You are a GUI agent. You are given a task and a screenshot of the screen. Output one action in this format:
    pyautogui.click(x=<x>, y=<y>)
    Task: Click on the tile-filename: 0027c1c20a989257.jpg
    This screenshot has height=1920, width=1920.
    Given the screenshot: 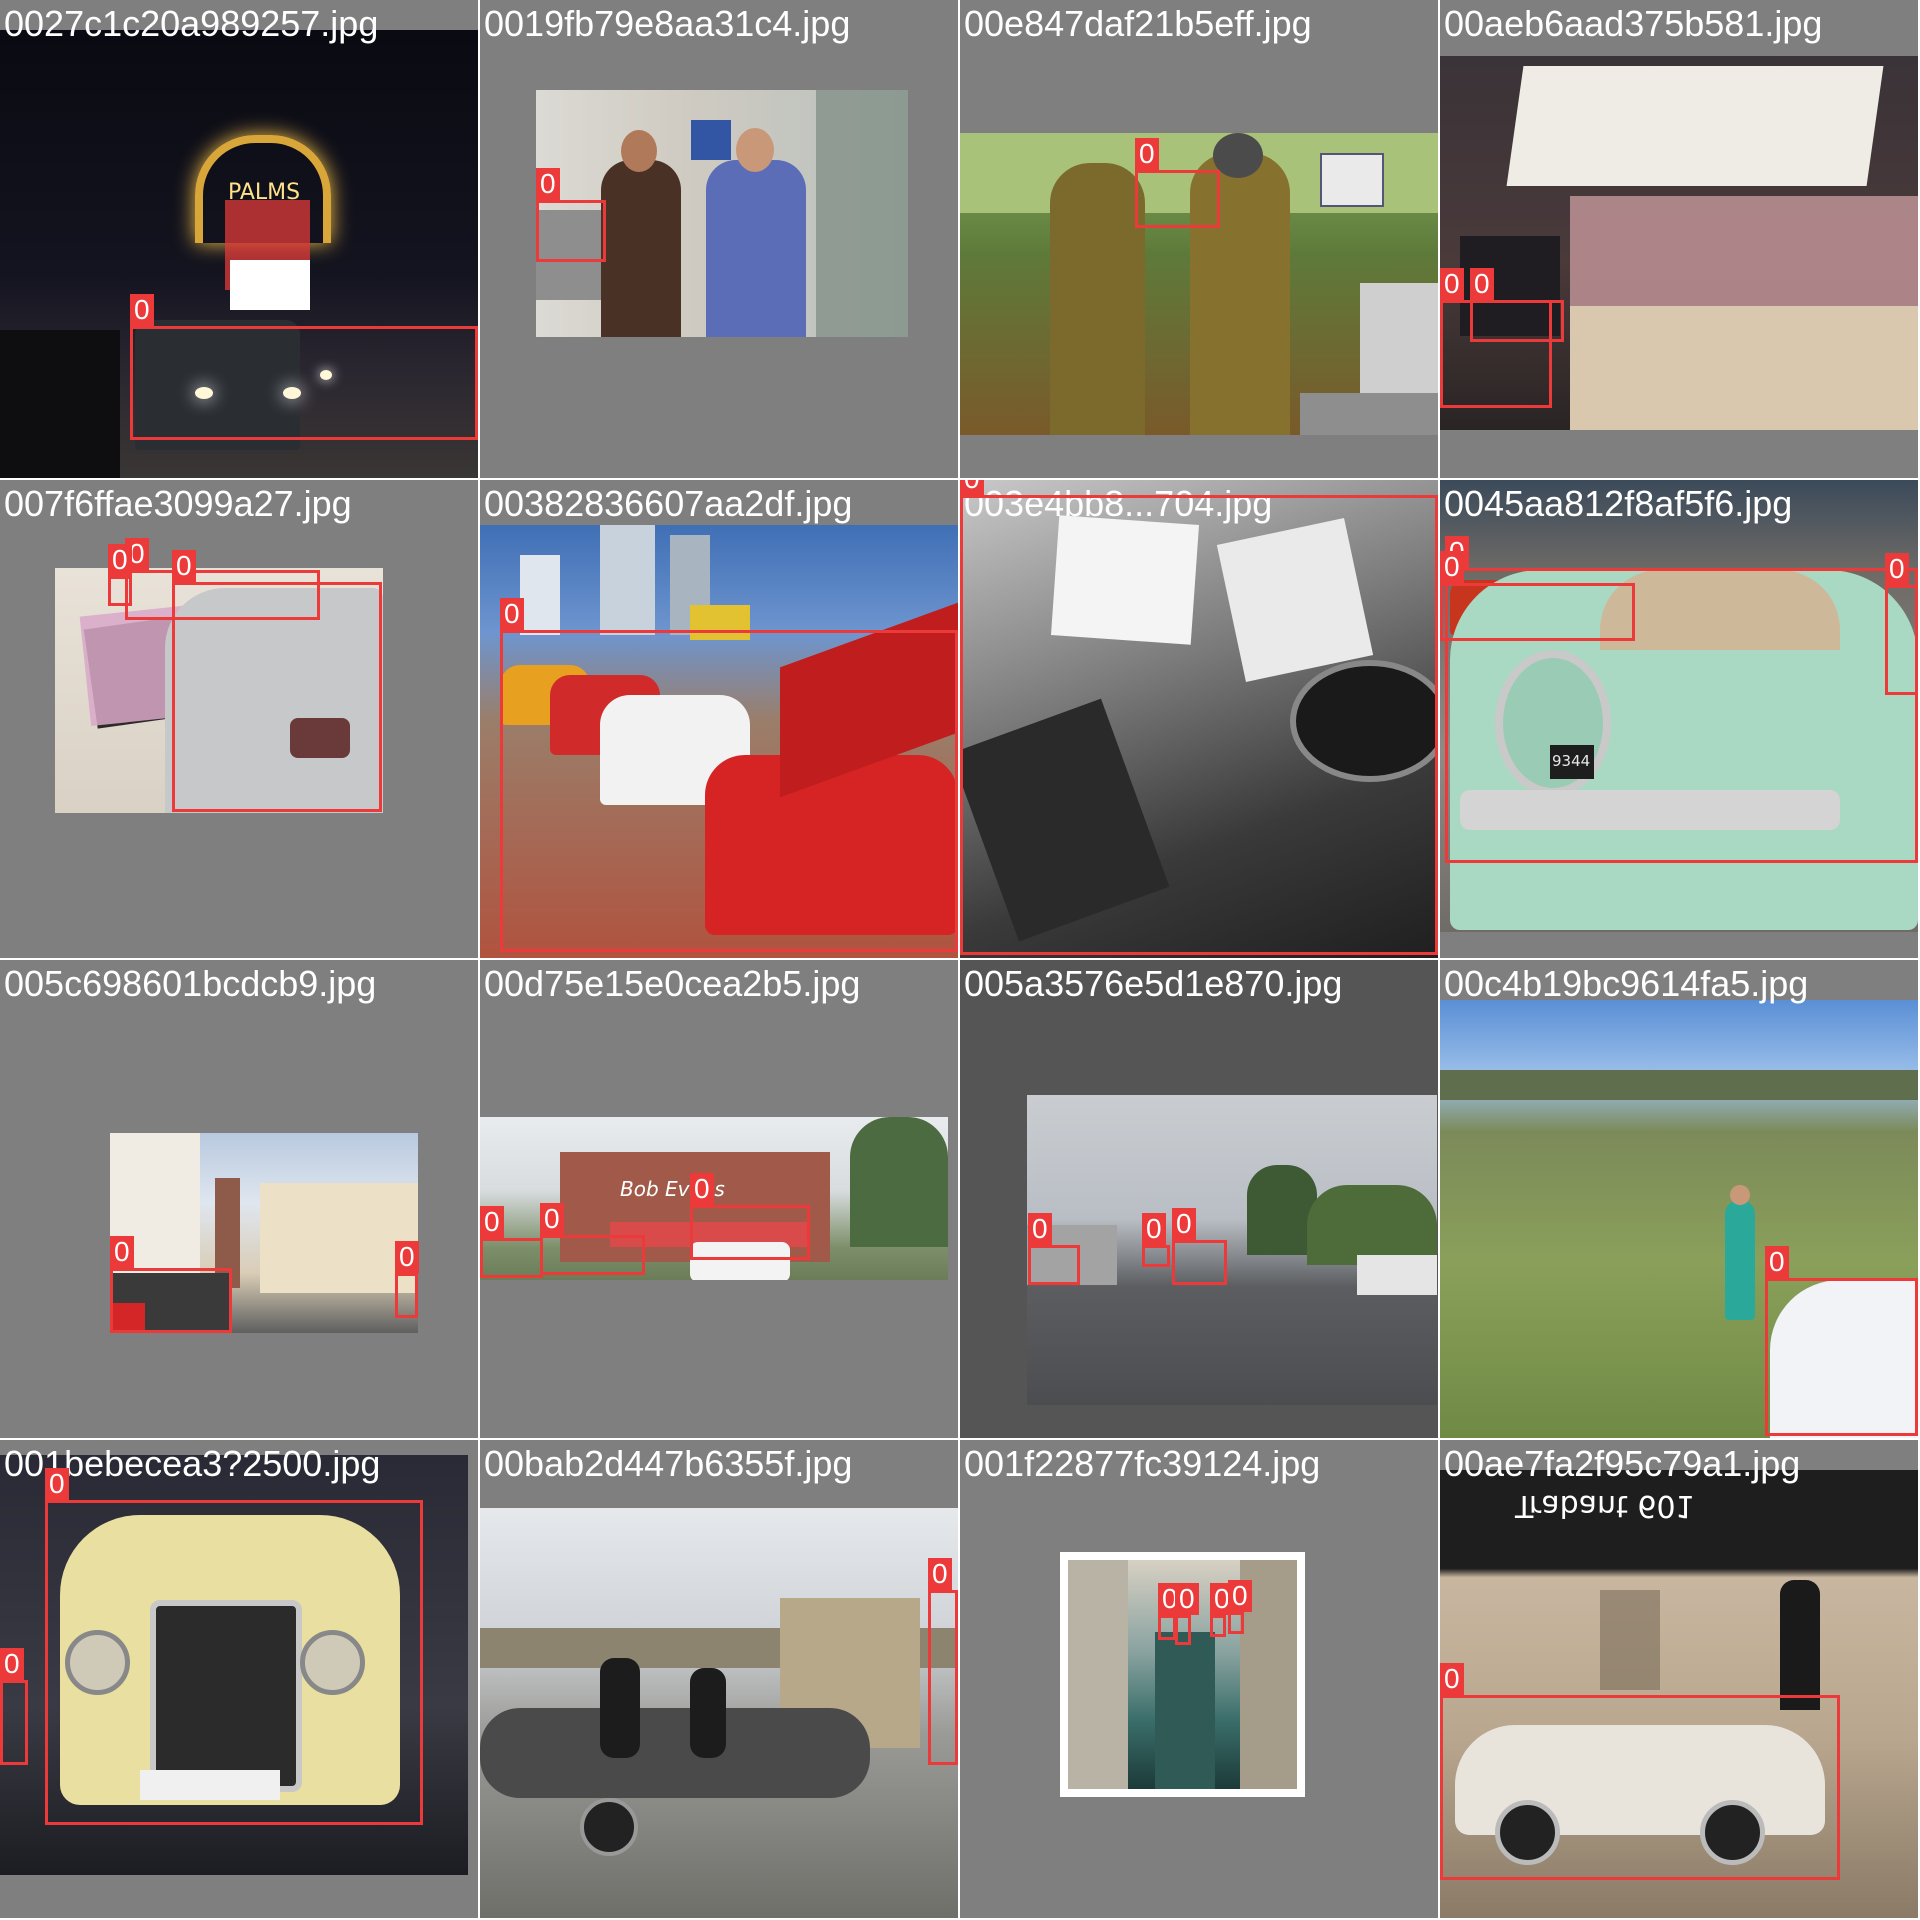 What is the action you would take?
    pyautogui.click(x=191, y=23)
    